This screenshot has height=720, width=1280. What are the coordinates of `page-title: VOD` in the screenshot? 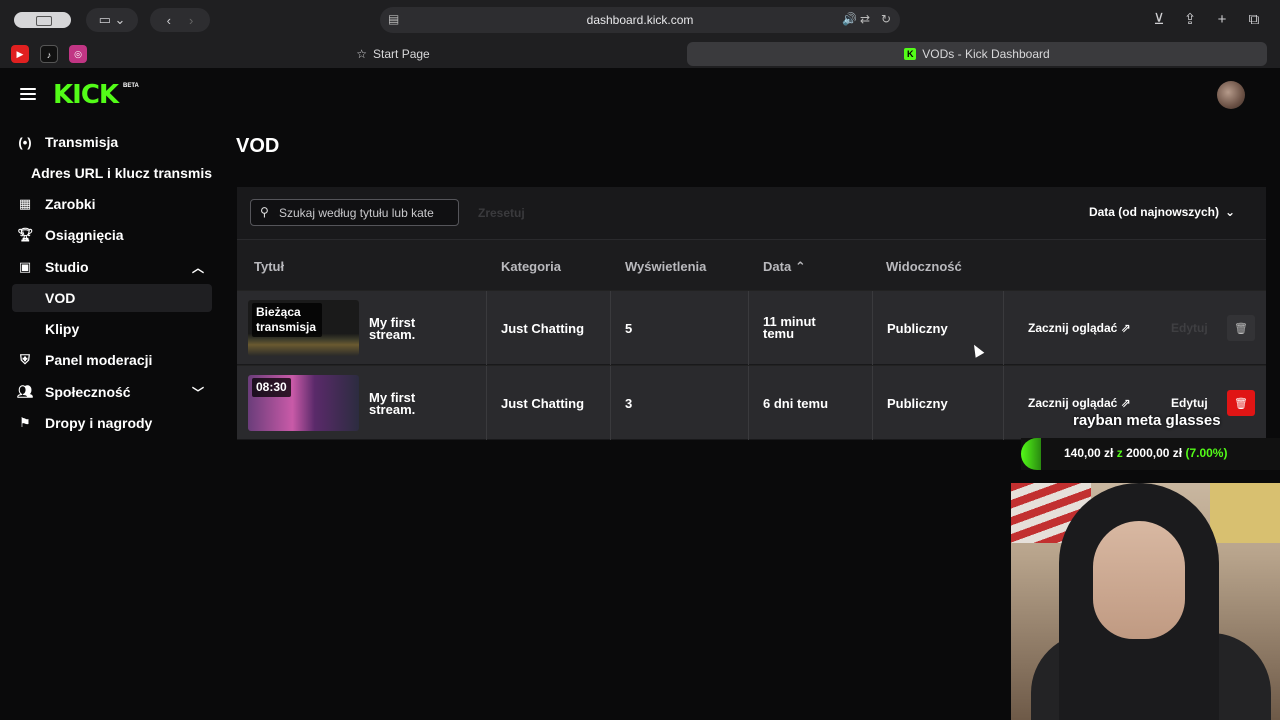 It's located at (258, 146).